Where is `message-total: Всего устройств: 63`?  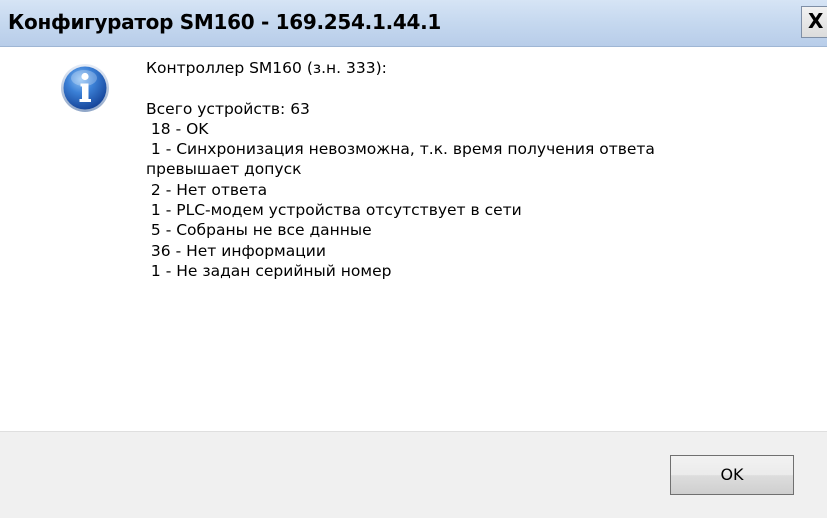
message-total: Всего устройств: 63 is located at coordinates (228, 108).